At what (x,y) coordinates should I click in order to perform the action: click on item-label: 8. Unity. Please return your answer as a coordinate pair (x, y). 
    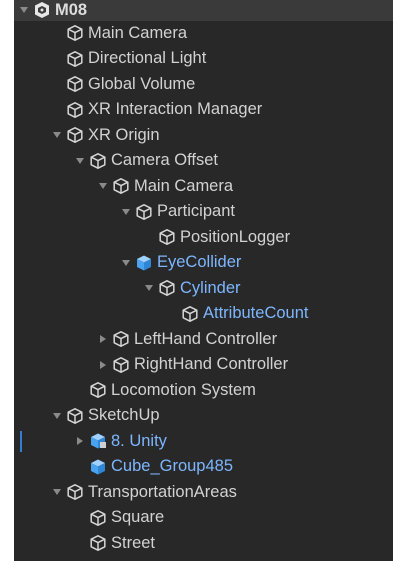
    Looking at the image, I should click on (139, 440).